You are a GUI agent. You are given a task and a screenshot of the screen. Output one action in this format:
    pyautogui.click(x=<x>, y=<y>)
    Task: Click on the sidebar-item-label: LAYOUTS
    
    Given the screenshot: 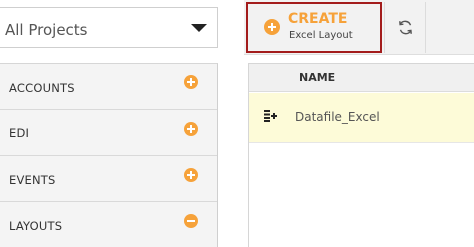 What is the action you would take?
    pyautogui.click(x=36, y=226)
    